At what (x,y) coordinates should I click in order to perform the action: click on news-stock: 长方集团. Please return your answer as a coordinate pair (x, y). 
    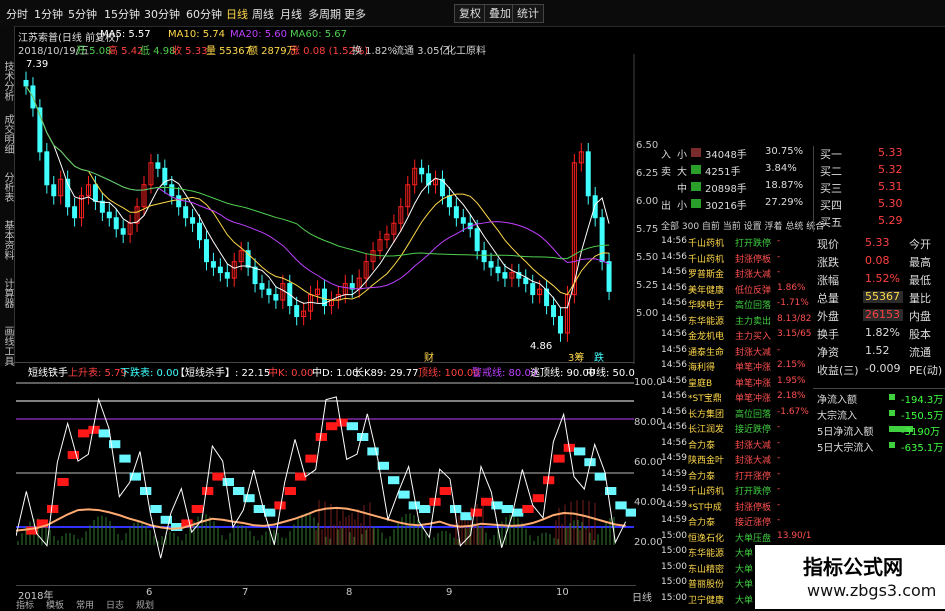
    Looking at the image, I should click on (706, 414).